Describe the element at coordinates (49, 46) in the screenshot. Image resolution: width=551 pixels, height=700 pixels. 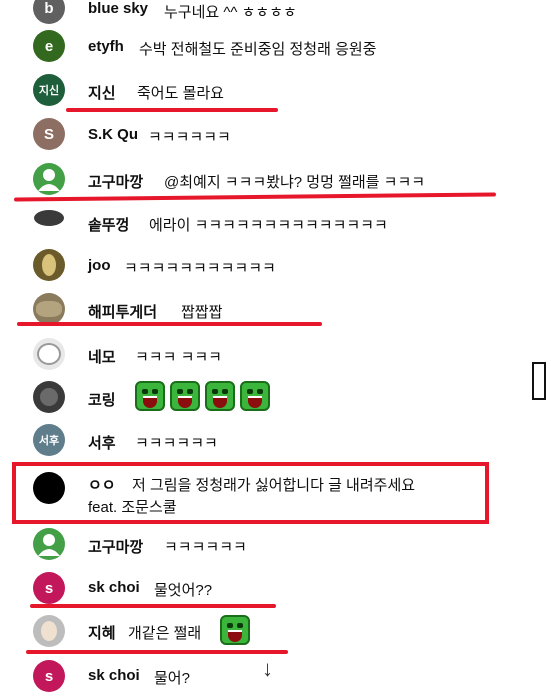
I see `avatar: e` at that location.